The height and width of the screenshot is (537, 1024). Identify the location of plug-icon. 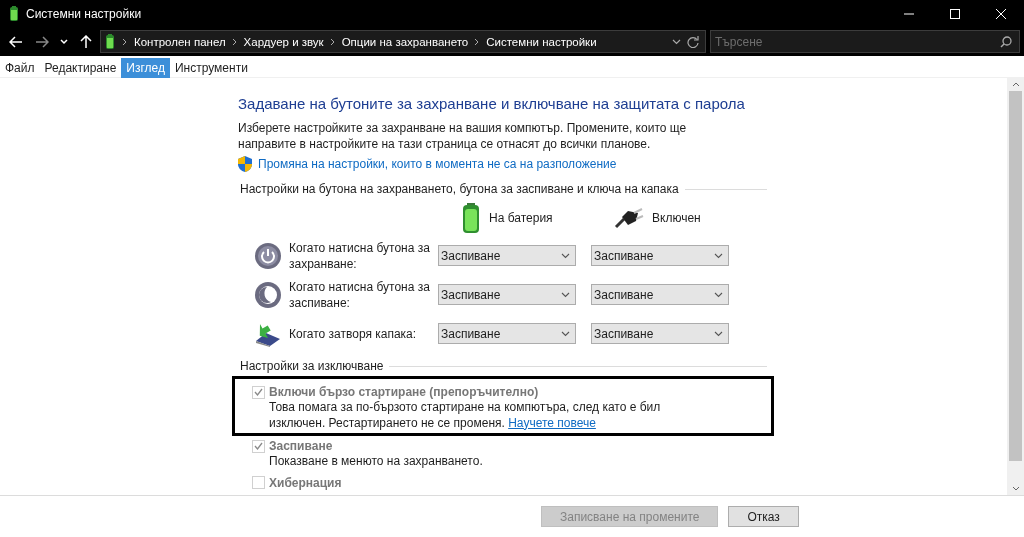
(629, 218).